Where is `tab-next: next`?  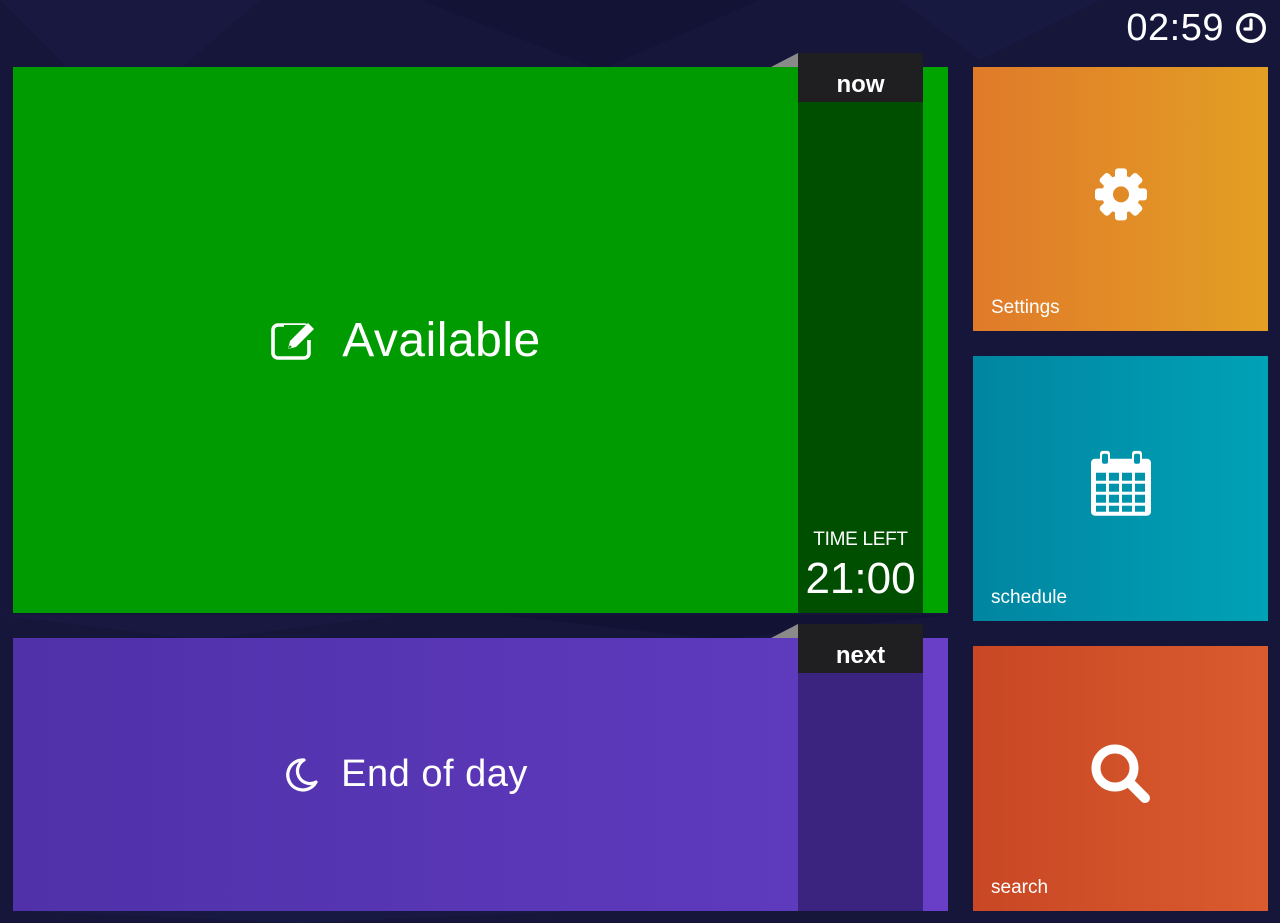 tab-next: next is located at coordinates (860, 648).